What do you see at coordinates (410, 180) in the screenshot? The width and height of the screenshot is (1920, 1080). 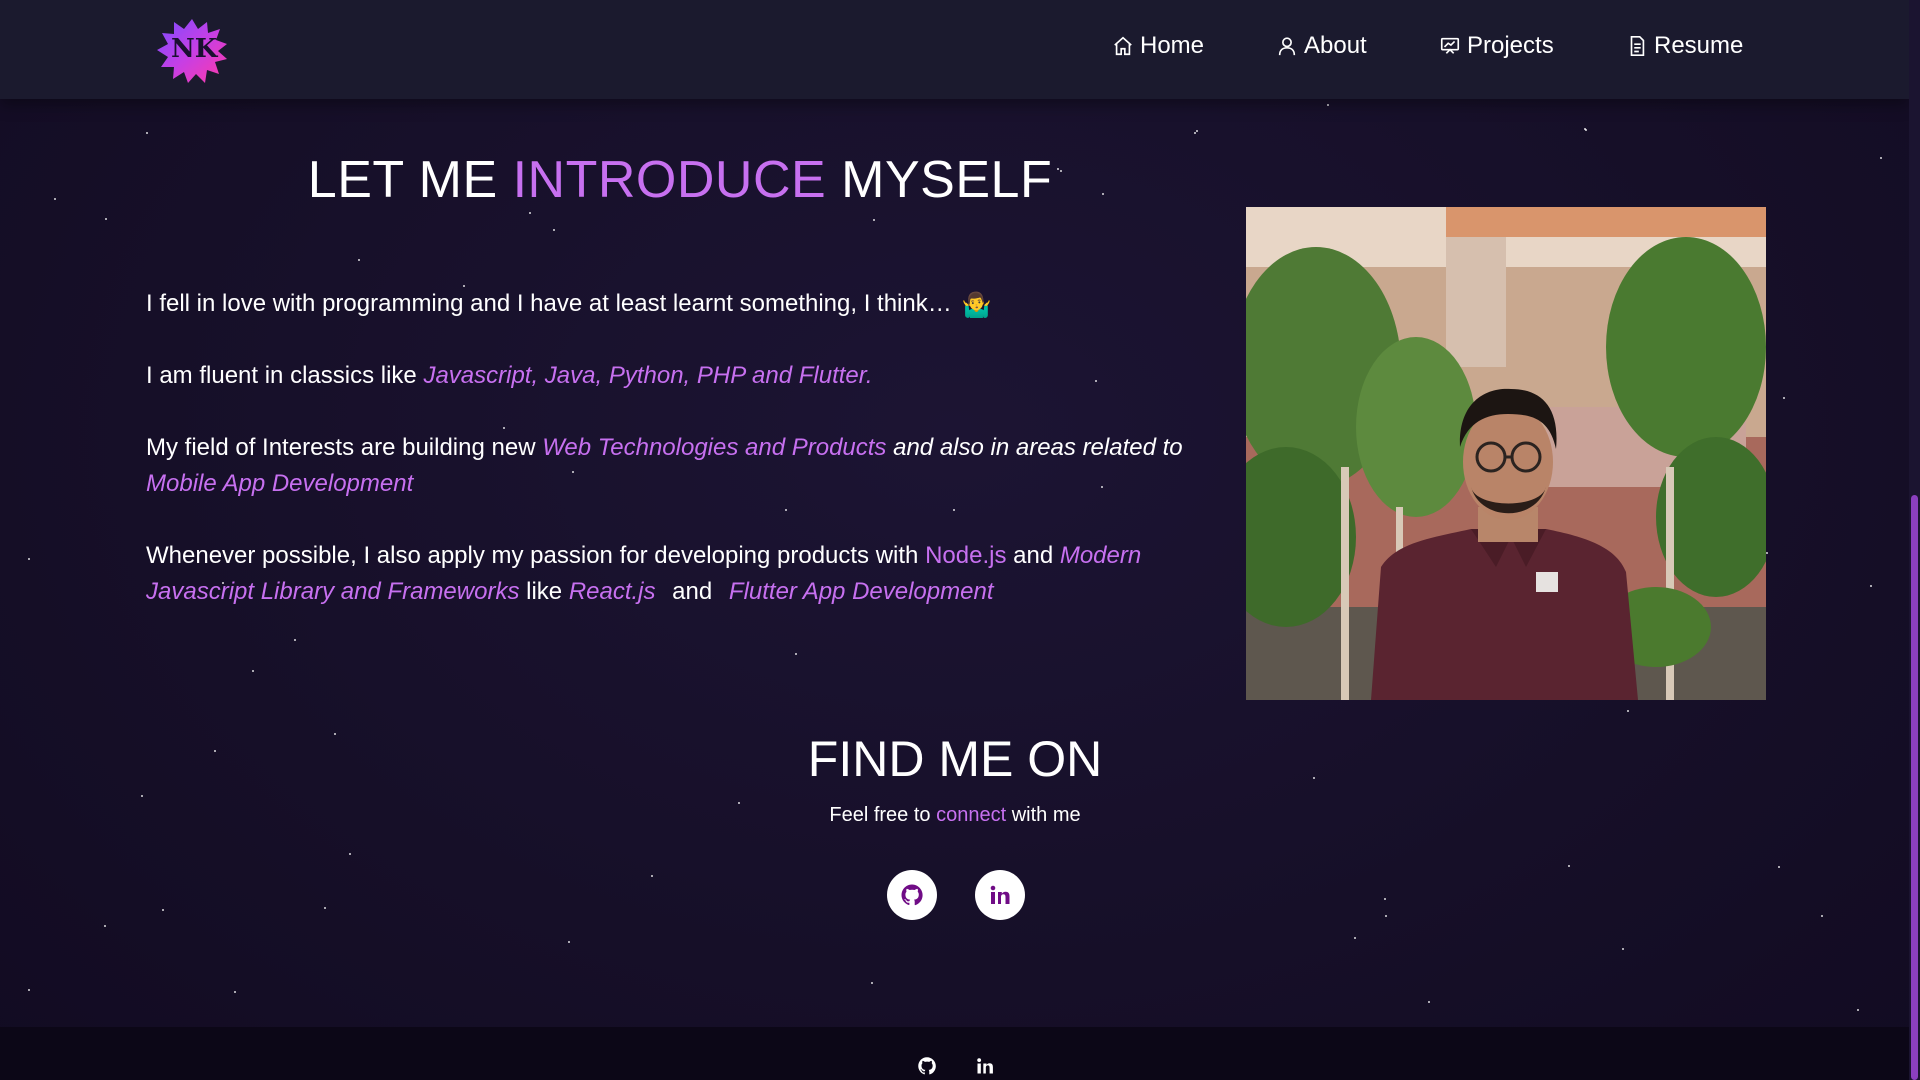 I see `heading-part: LET ME` at bounding box center [410, 180].